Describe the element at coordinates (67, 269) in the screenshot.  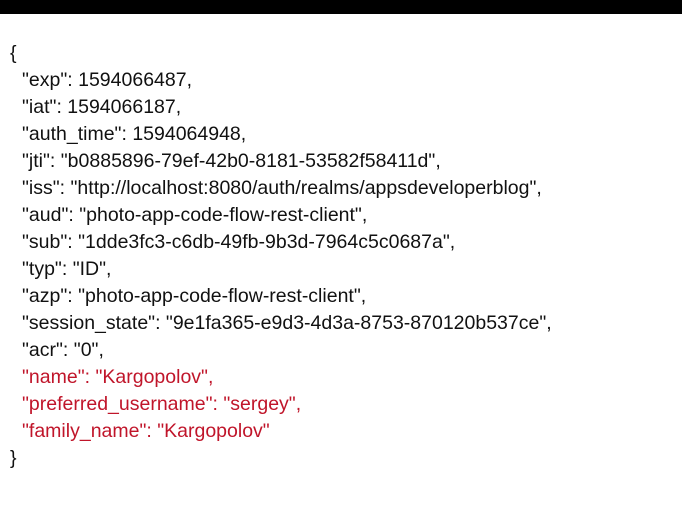
I see `json-line-typ: "typ": "ID",` at that location.